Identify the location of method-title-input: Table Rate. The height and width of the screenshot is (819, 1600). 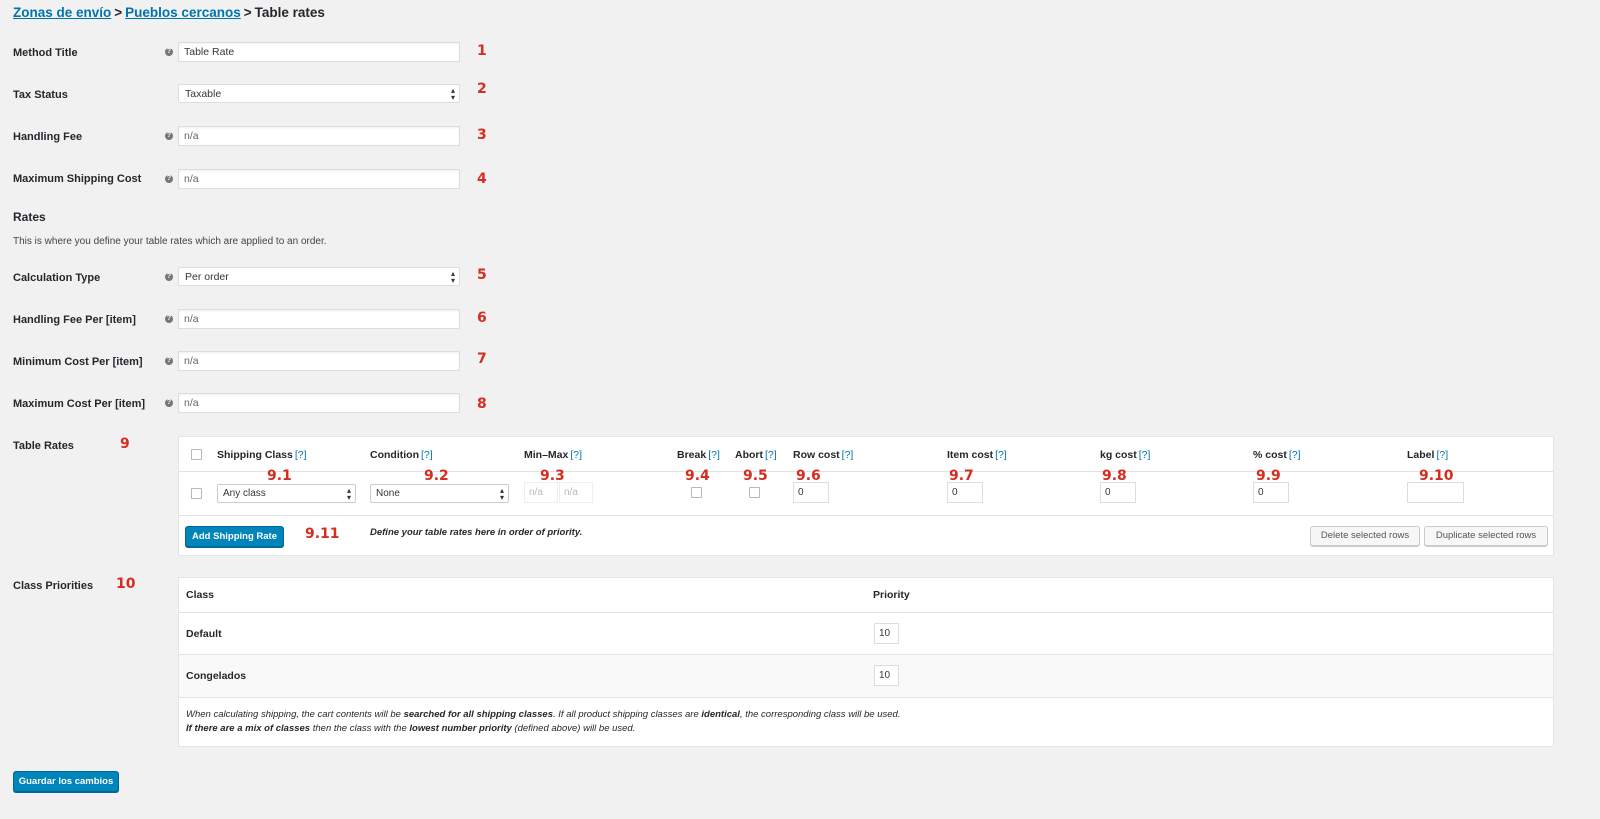
(319, 52).